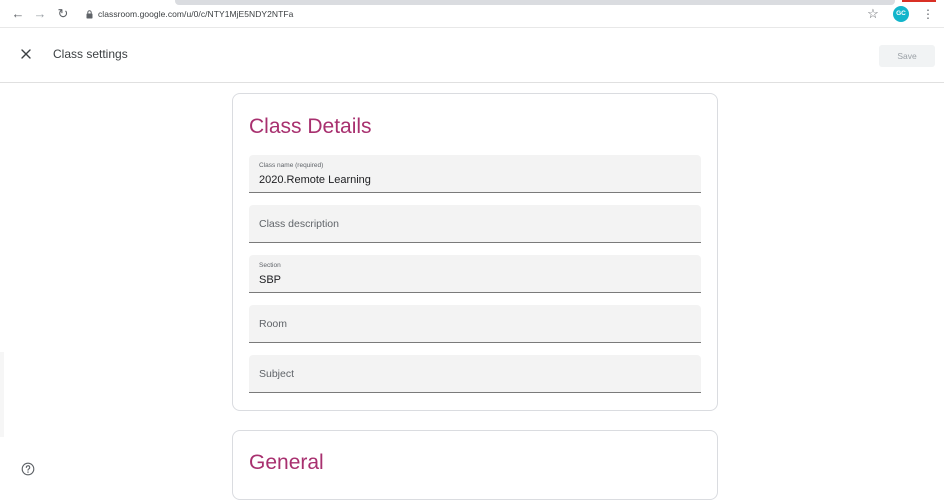 This screenshot has width=944, height=500. I want to click on star-icon: ☆, so click(873, 14).